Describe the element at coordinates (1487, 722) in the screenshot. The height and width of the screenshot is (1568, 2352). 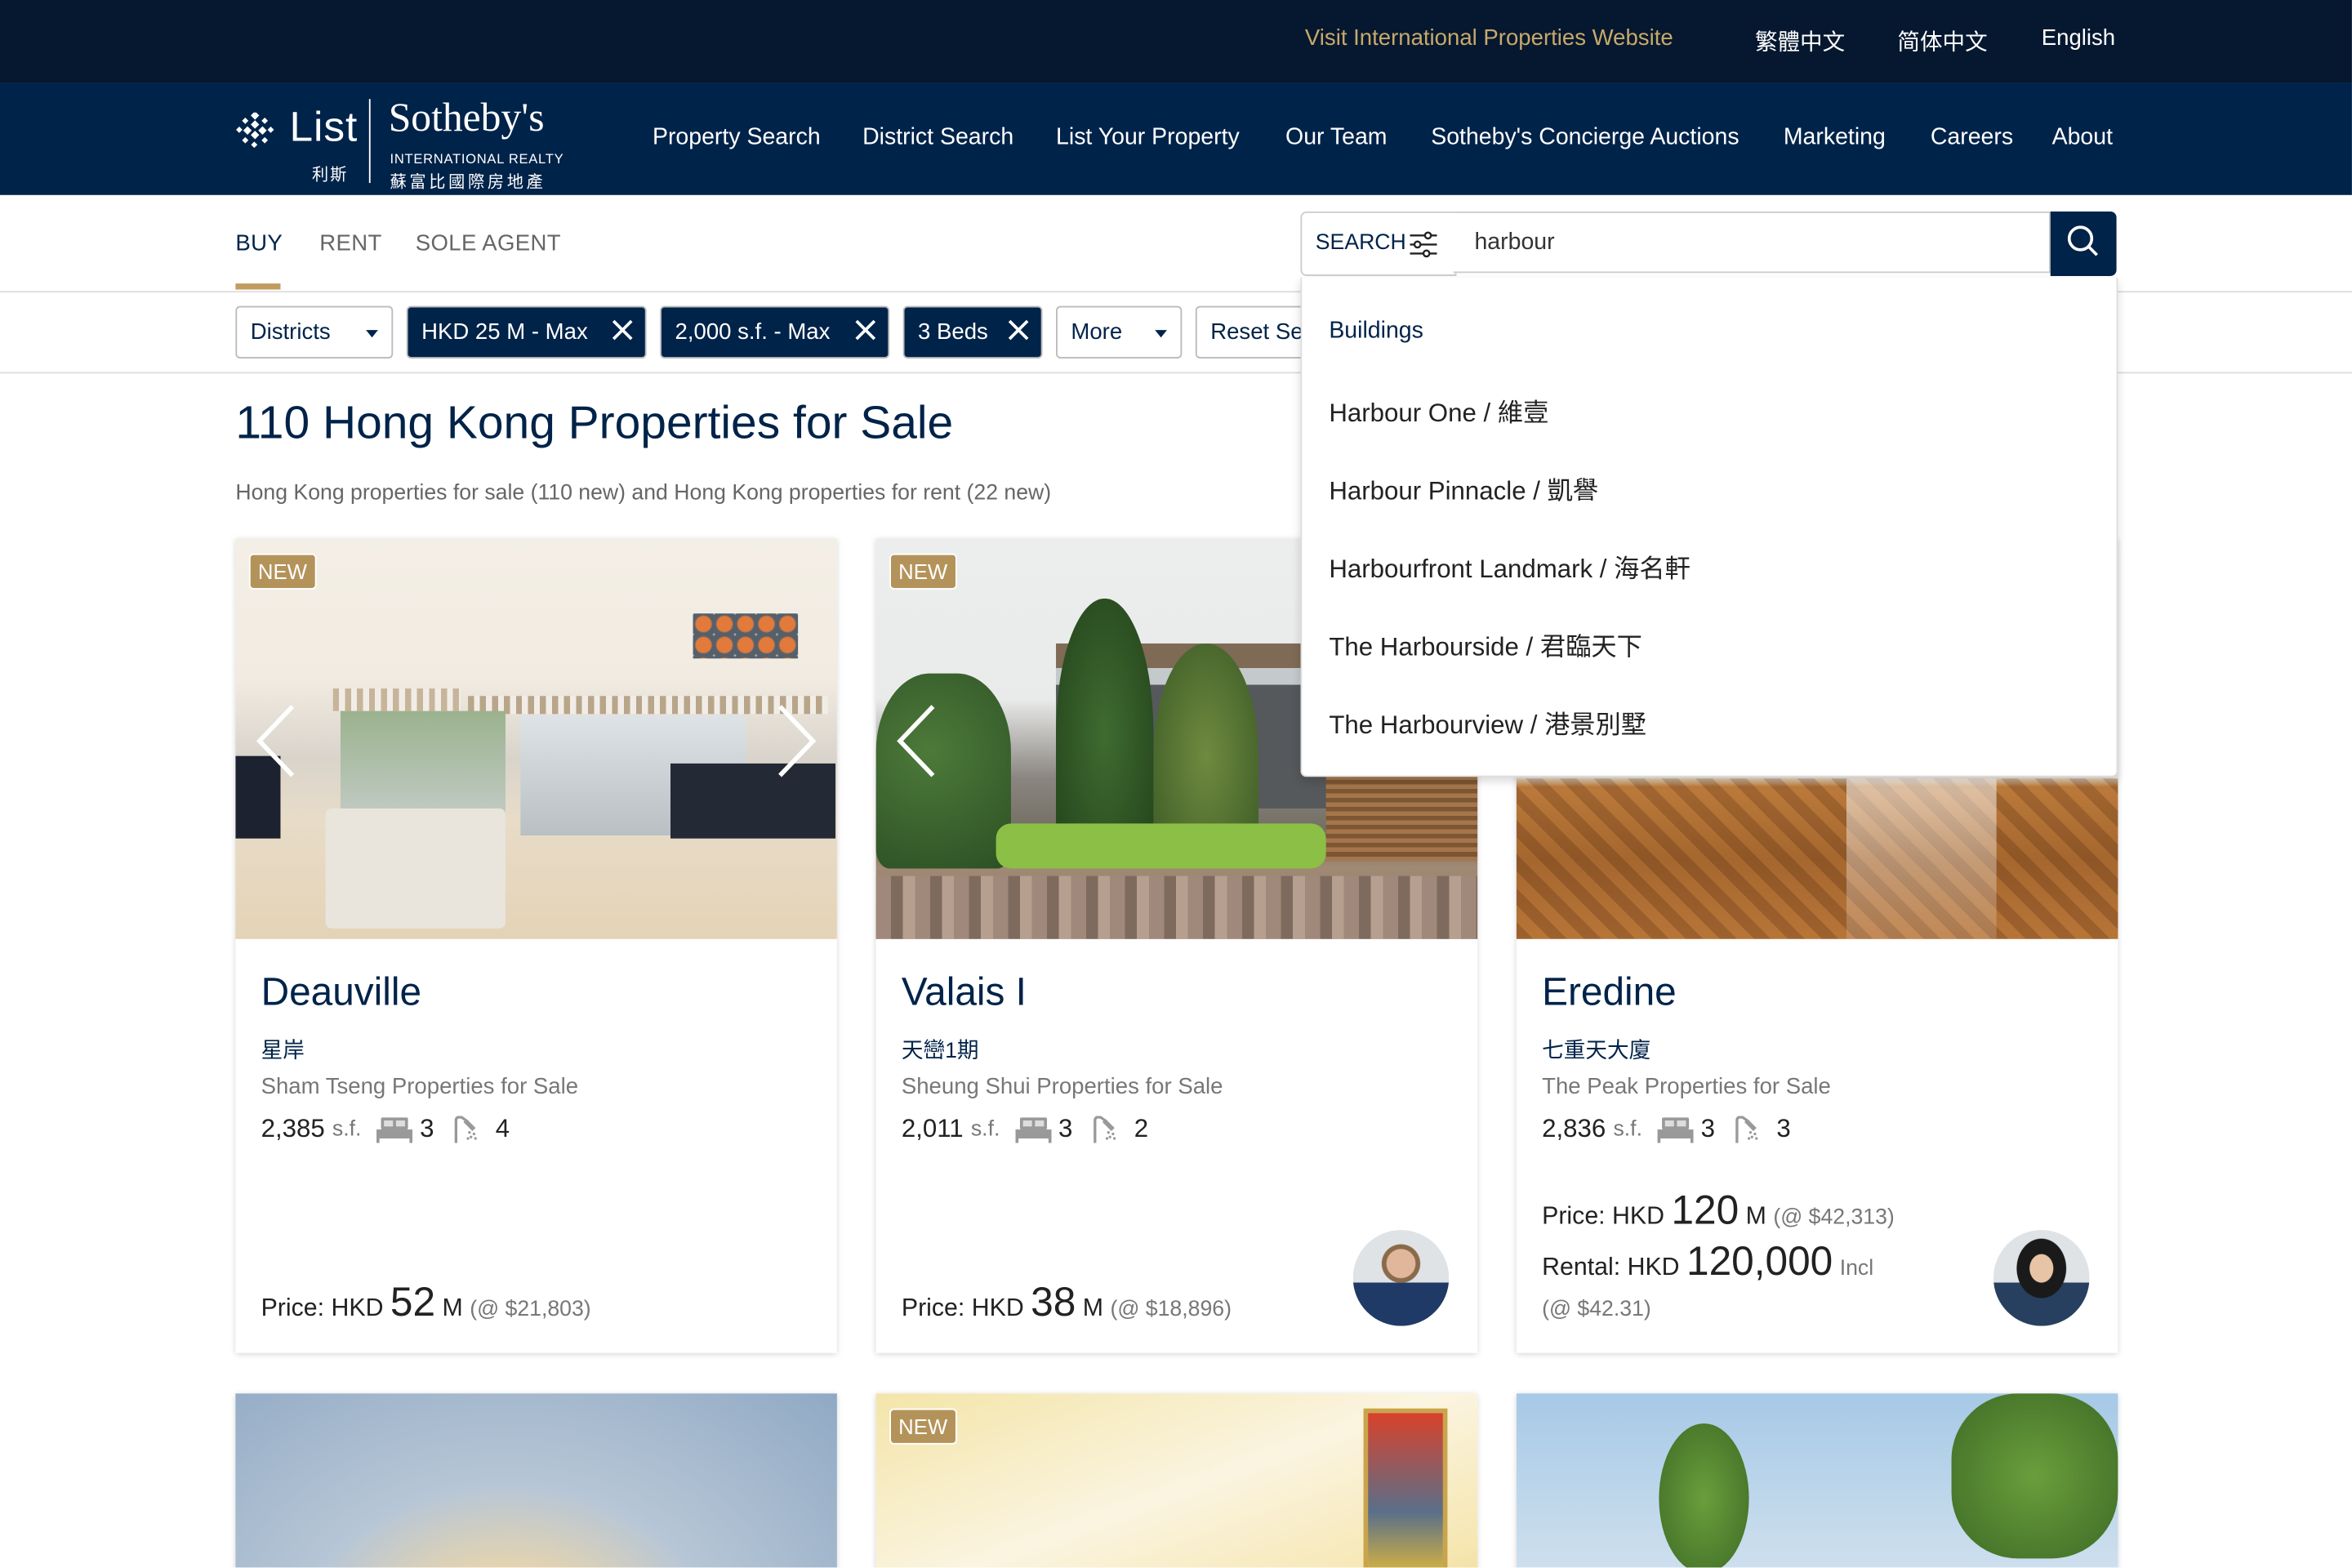
I see `suggestion-item: The Harbourview / 港景別墅` at that location.